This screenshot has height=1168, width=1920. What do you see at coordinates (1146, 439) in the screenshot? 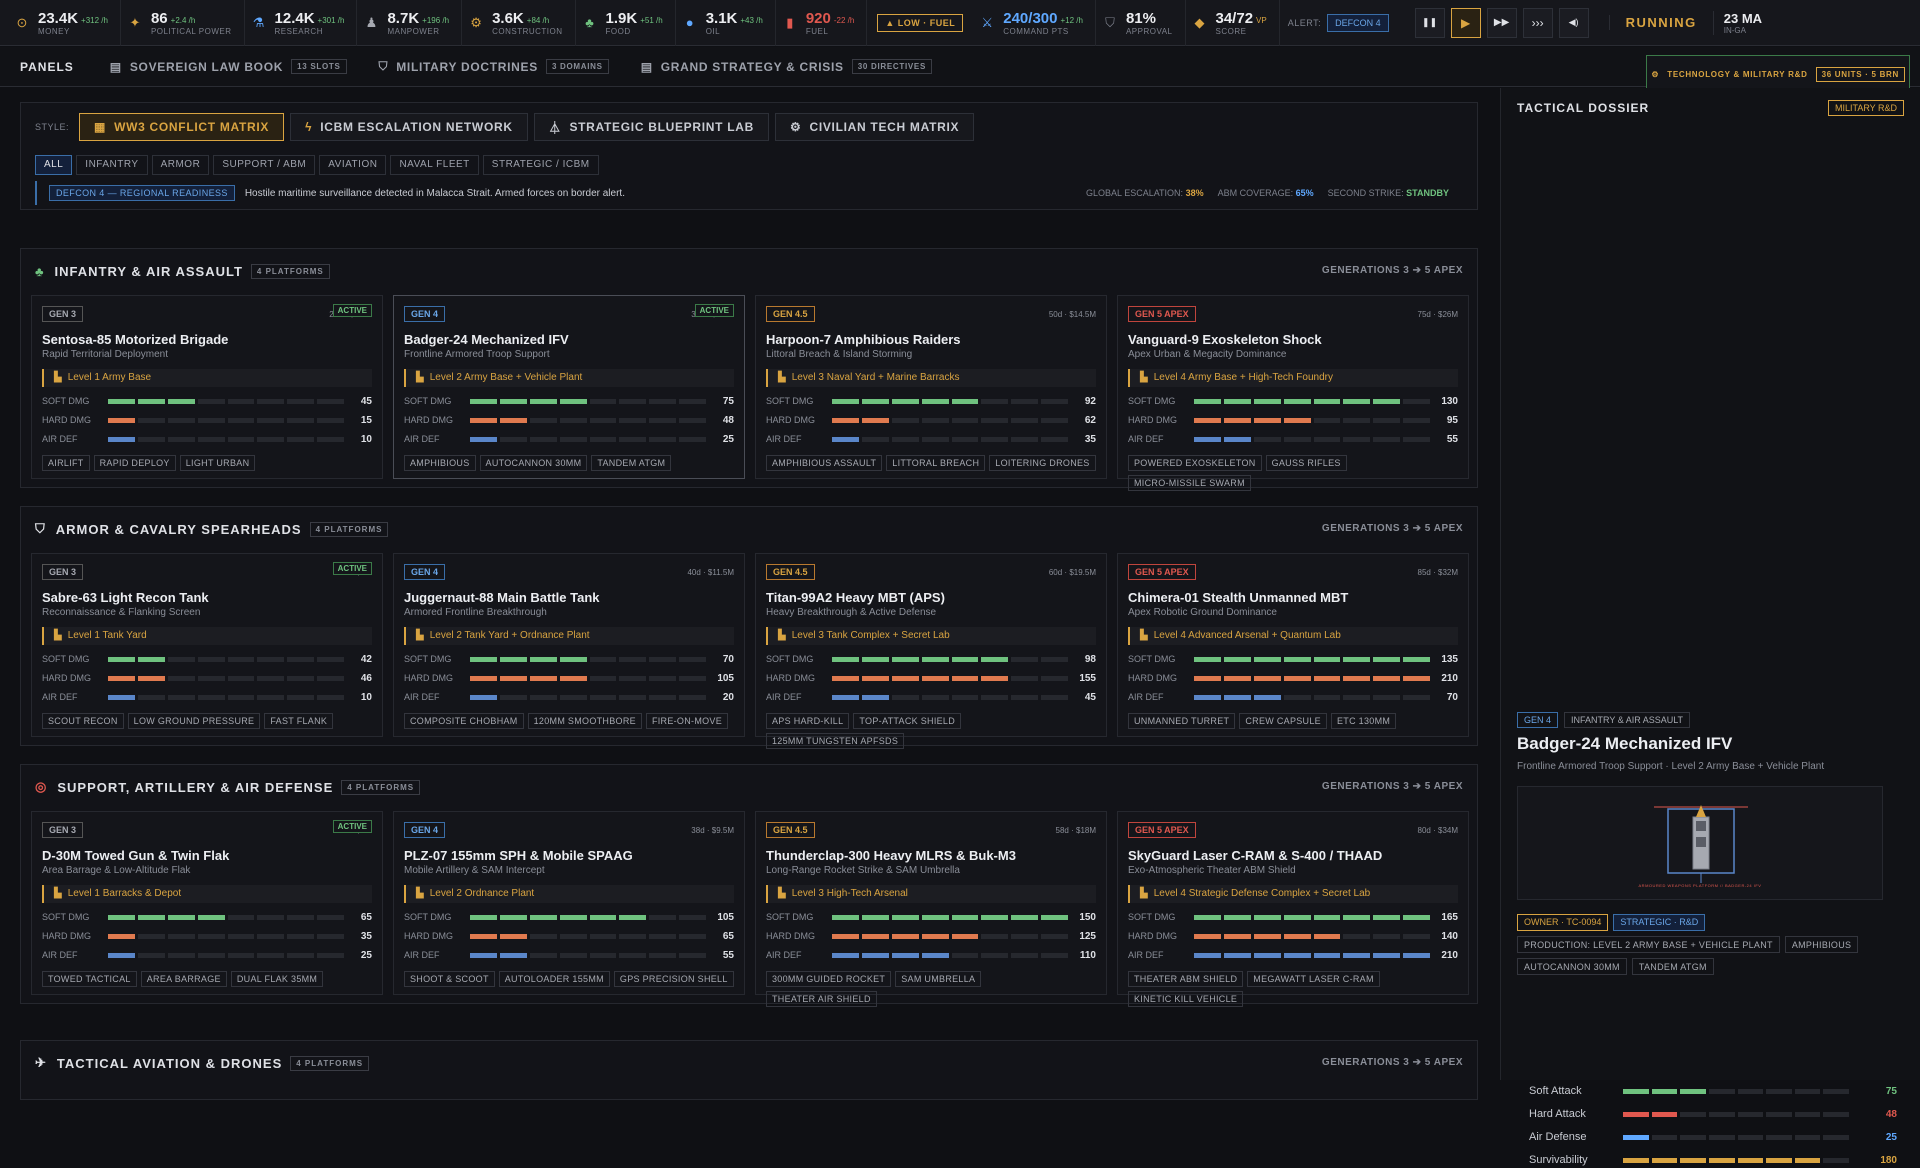
I see `stat-label: AIR DEF` at bounding box center [1146, 439].